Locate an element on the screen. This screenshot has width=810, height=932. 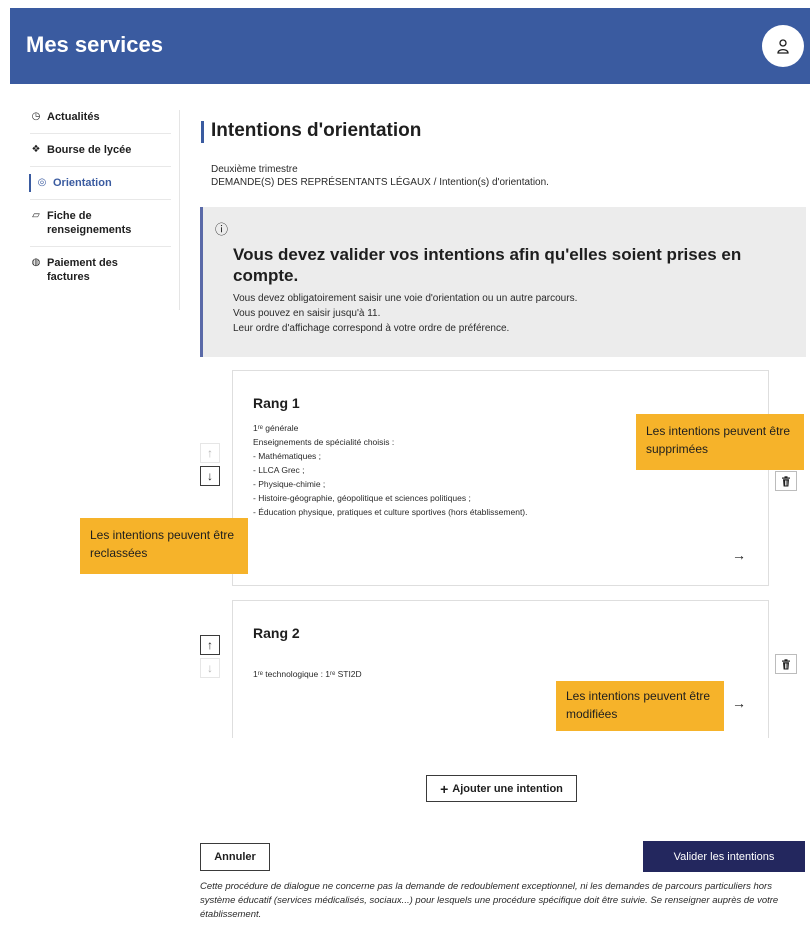
sidebar-item-orientation: ◎ Orientation is located at coordinates (104, 183).